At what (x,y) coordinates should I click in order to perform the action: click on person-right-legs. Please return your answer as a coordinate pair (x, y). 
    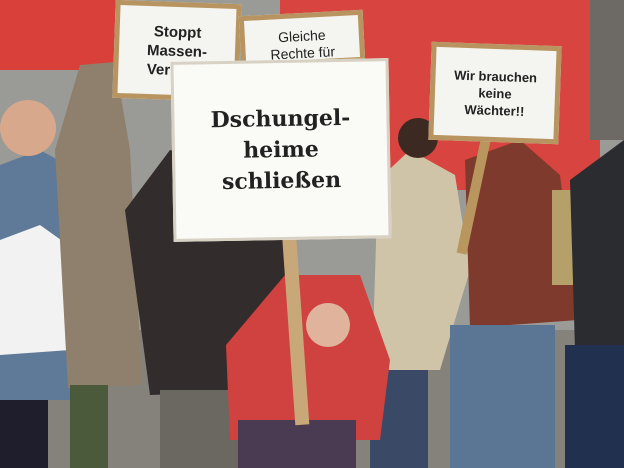
    Looking at the image, I should click on (594, 406).